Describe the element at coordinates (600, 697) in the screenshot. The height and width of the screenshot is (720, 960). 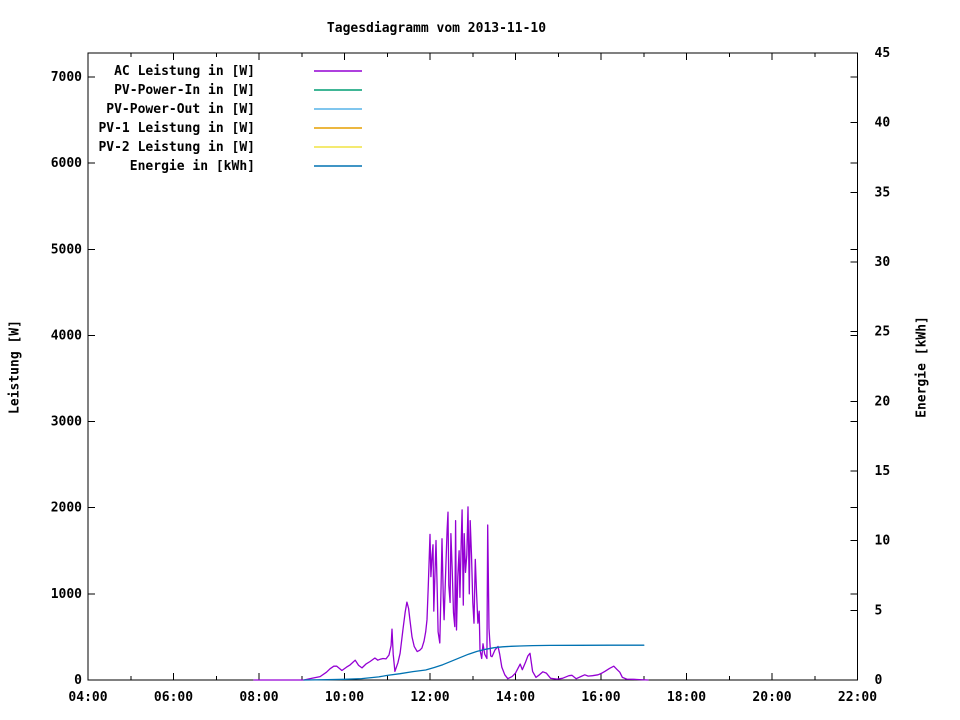
I see `x-tick-label: 16:00` at that location.